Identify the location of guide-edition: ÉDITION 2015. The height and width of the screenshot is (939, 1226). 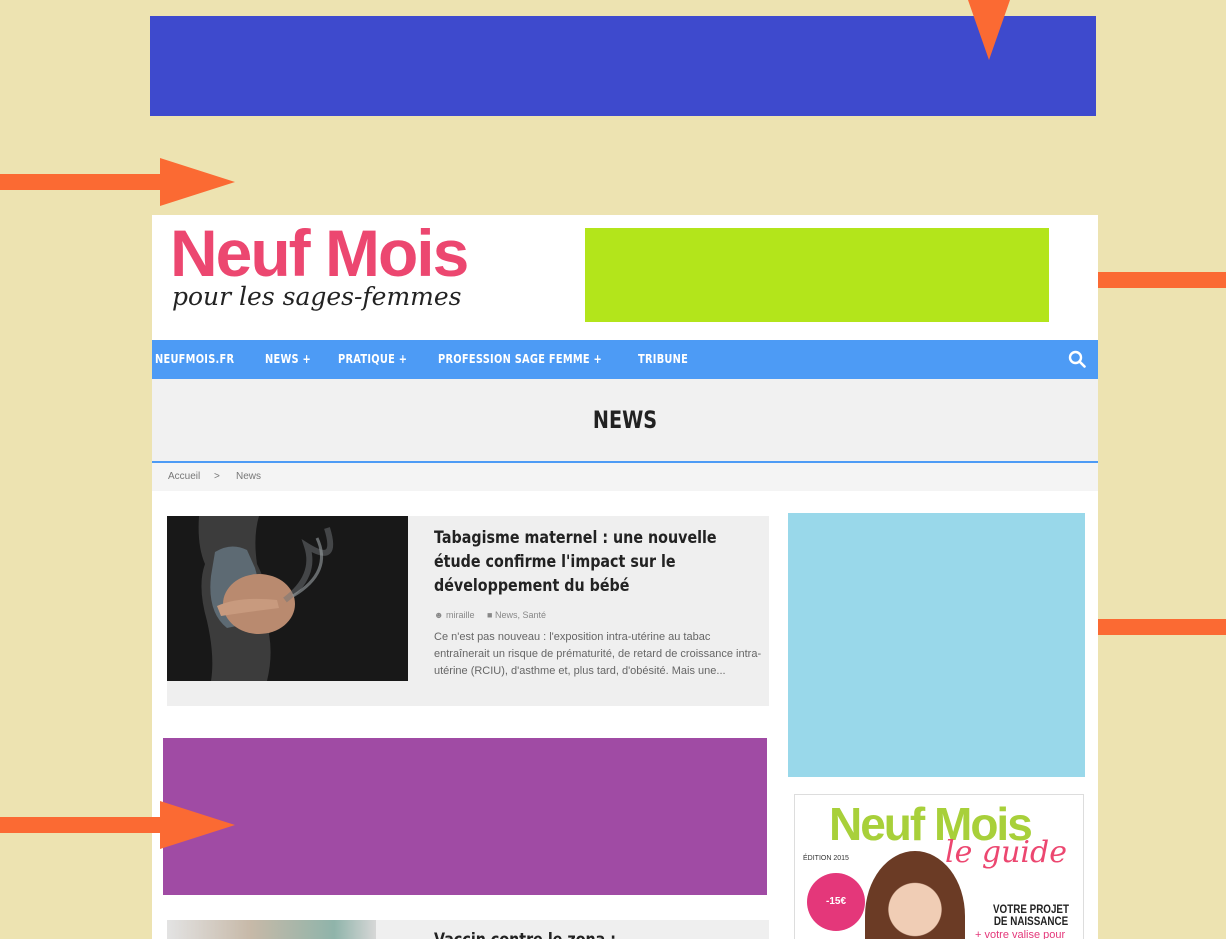
(826, 858).